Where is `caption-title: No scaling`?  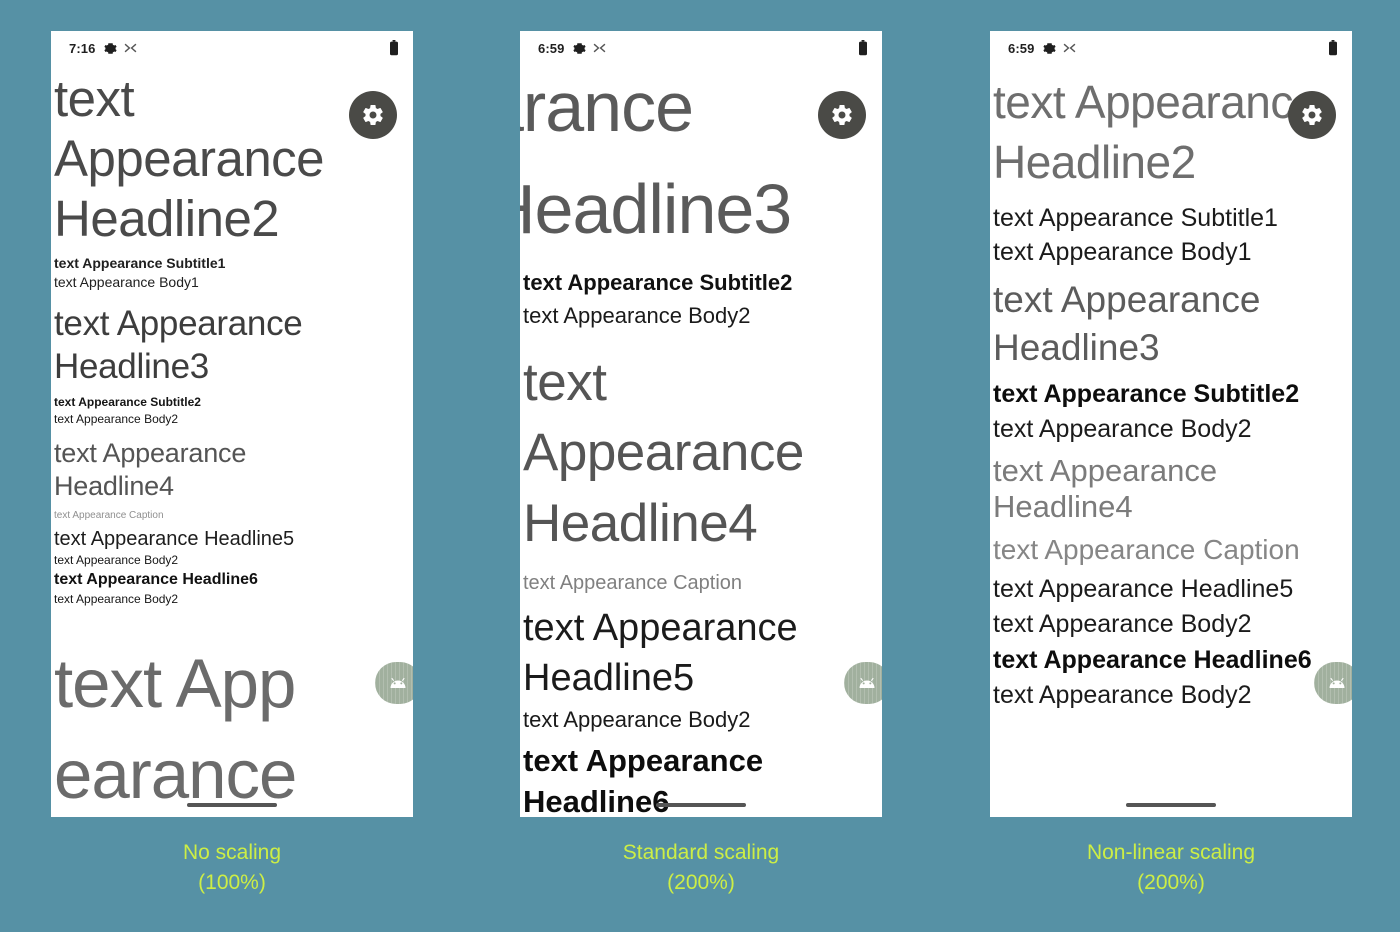 caption-title: No scaling is located at coordinates (232, 852).